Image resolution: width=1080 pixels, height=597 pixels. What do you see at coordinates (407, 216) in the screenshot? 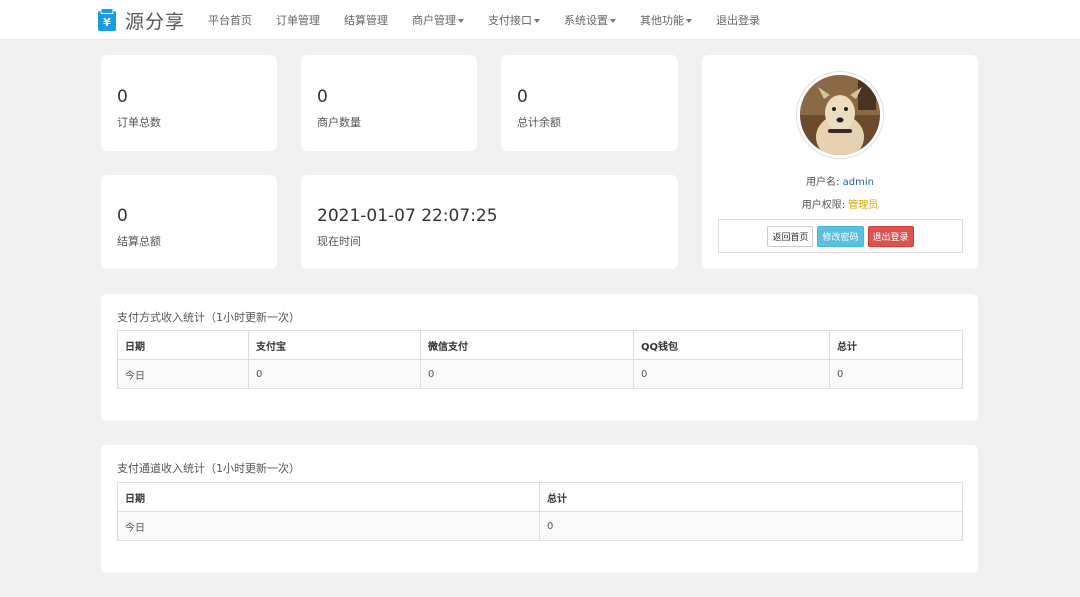
I see `current-time: 2021-01-07 22:07:25` at bounding box center [407, 216].